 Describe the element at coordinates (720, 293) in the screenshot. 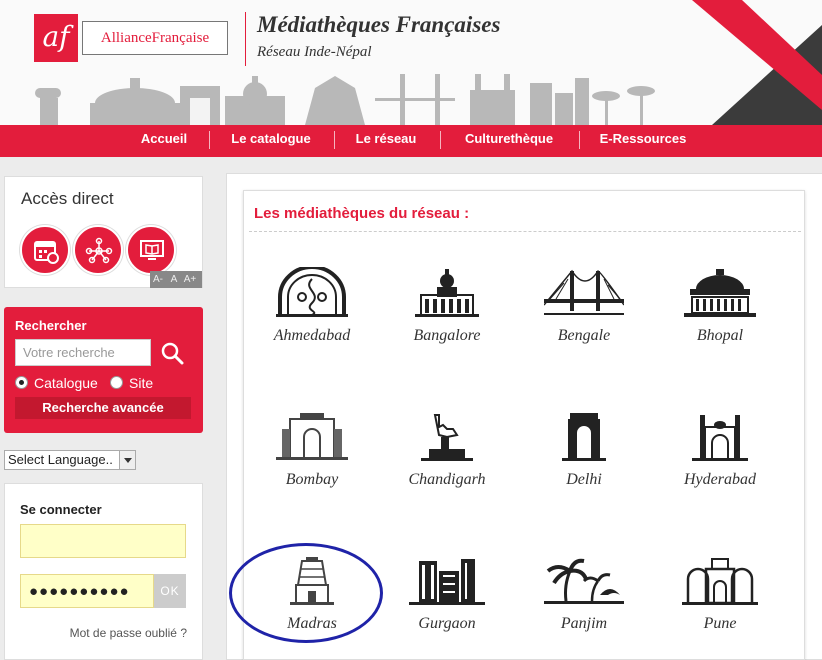

I see `bhopal-monument-icon` at that location.